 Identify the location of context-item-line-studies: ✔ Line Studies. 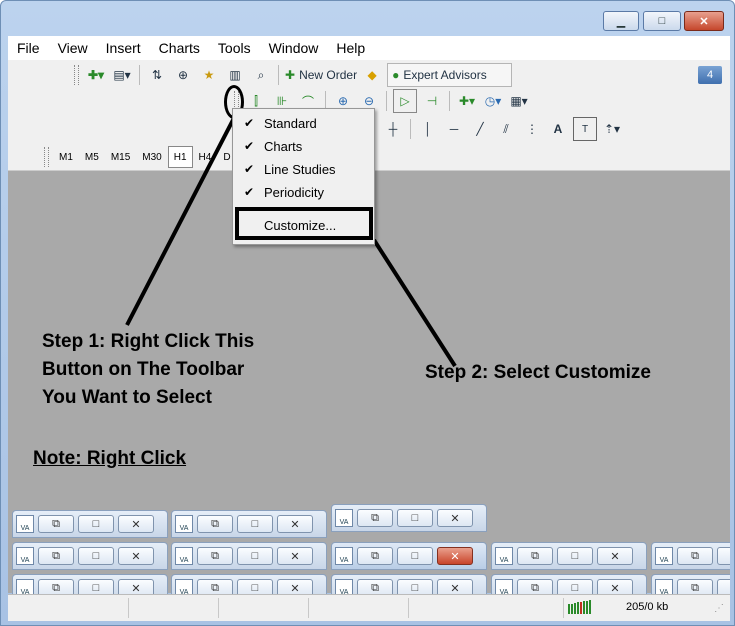
(303, 169).